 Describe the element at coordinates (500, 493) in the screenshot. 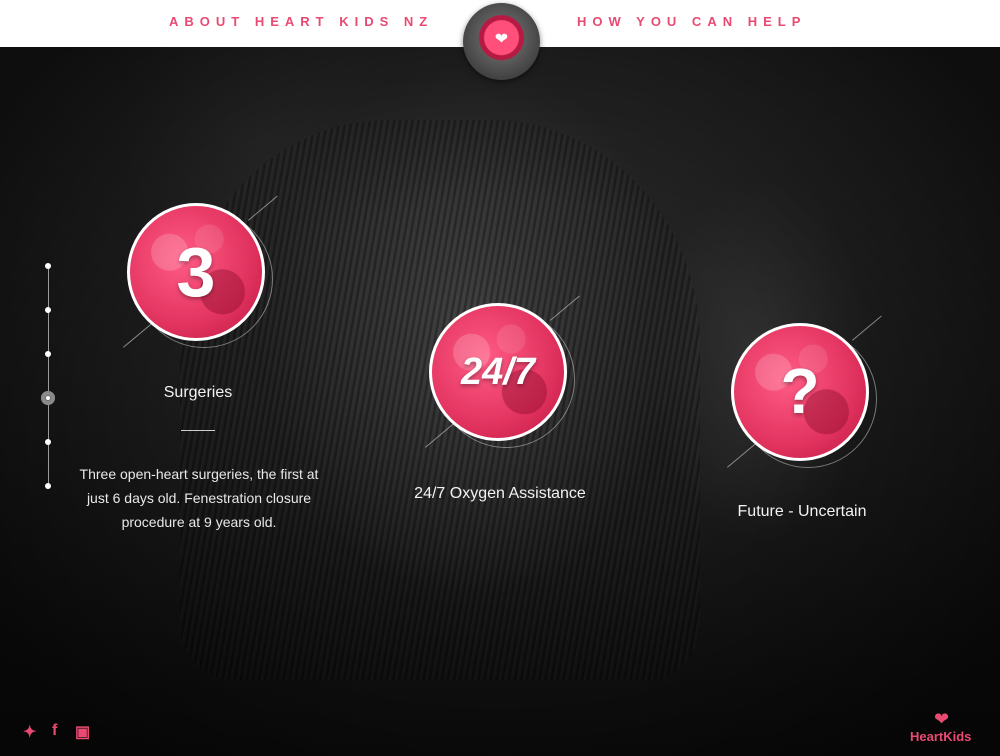

I see `stat-oxygen-label: 24/7 Oxygen Assistance` at that location.